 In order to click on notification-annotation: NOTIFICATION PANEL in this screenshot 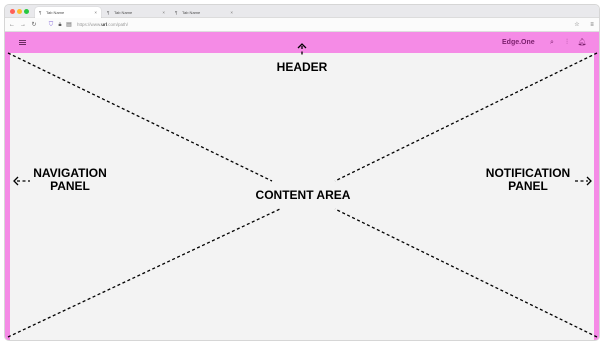, I will do `click(528, 180)`.